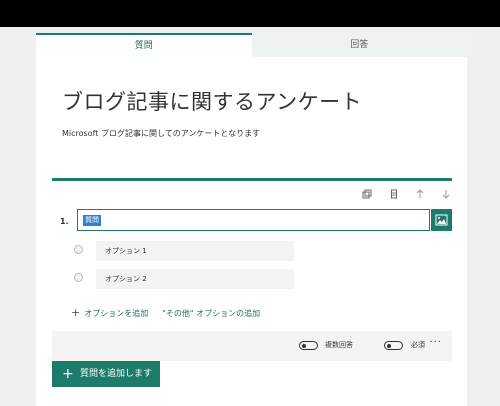 This screenshot has height=406, width=500. I want to click on add-option-row: + オプションを追加 "その他" オプションの追加, so click(165, 312).